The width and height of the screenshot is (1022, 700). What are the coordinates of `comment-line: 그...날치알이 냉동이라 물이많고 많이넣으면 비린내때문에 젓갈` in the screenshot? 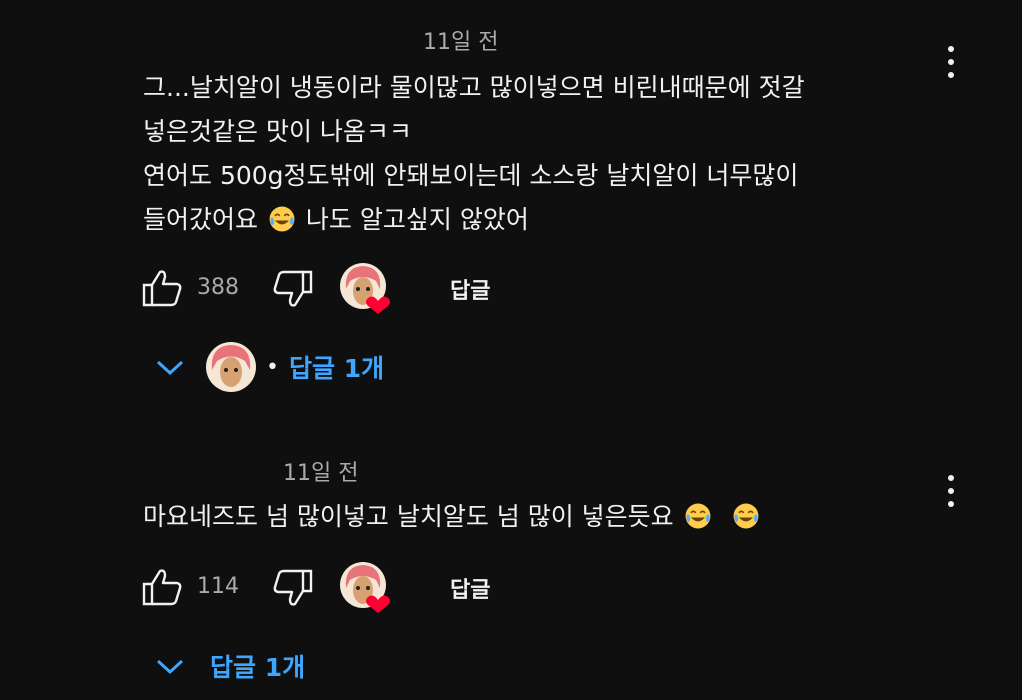 It's located at (474, 87).